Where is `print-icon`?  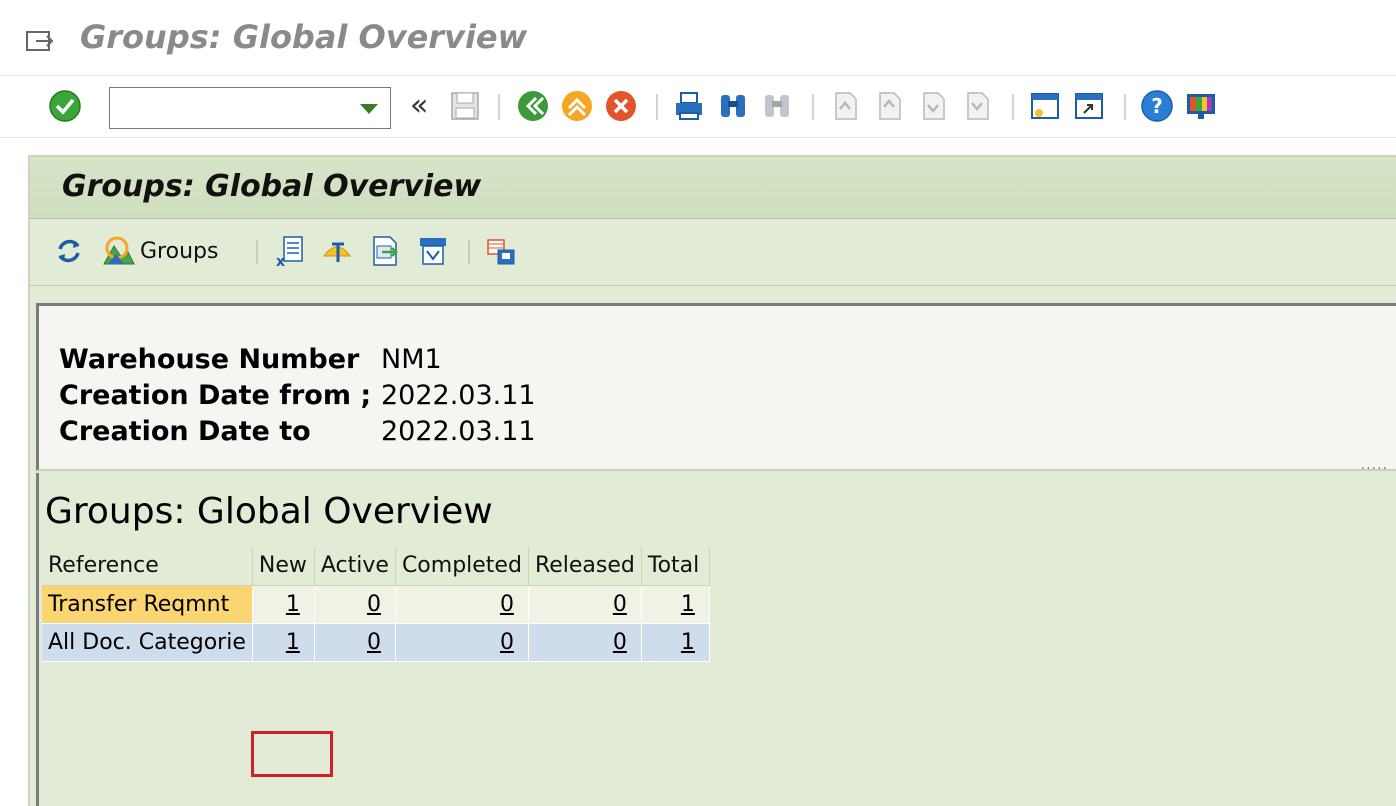
print-icon is located at coordinates (689, 106).